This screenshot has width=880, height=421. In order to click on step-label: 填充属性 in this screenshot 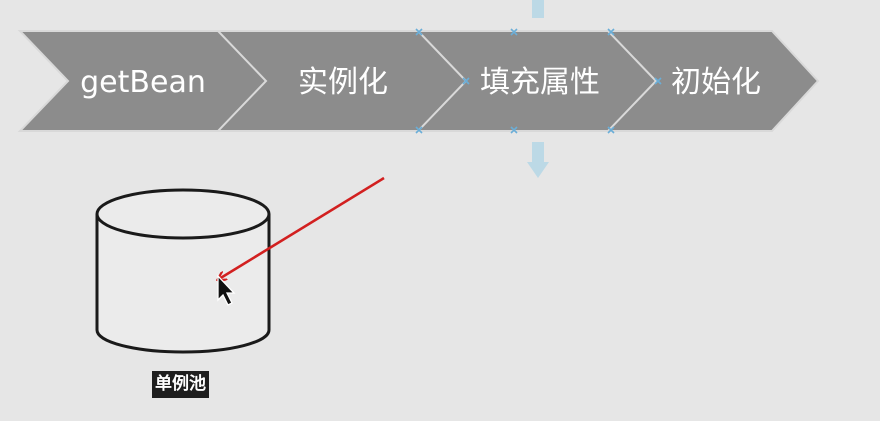, I will do `click(540, 82)`.